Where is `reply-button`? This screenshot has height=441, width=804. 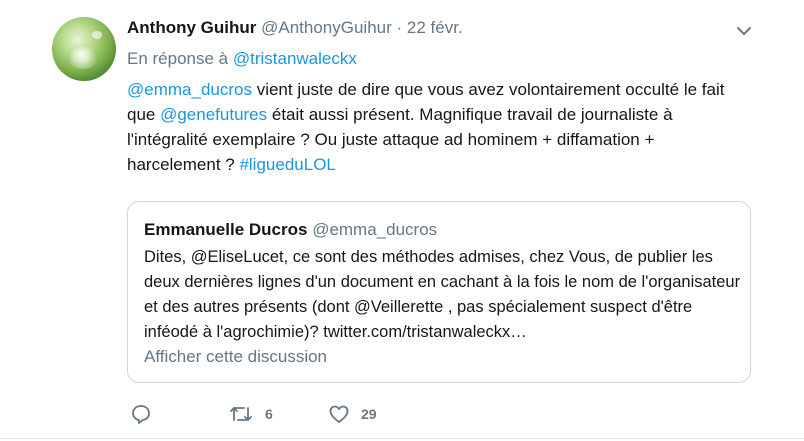 reply-button is located at coordinates (141, 414).